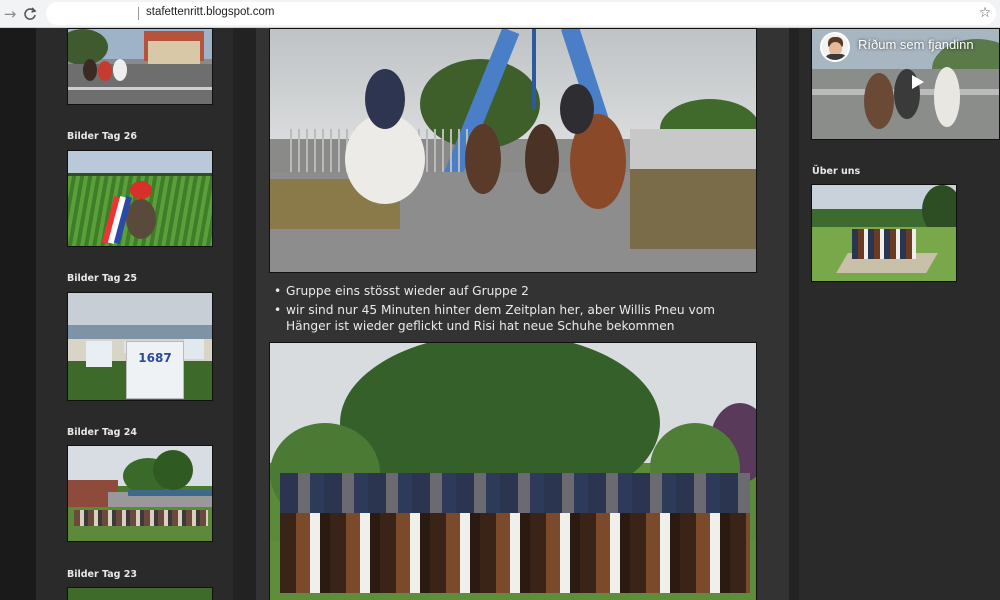  Describe the element at coordinates (836, 171) in the screenshot. I see `section-title-about: Über uns` at that location.